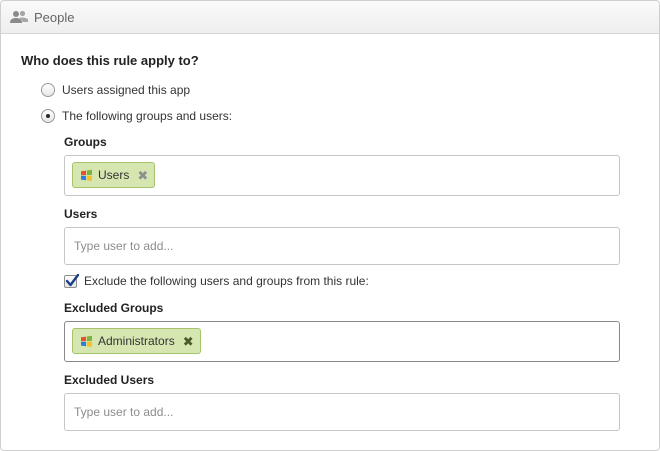 The image size is (660, 451). What do you see at coordinates (147, 116) in the screenshot?
I see `radio-label-following: The following groups and users:` at bounding box center [147, 116].